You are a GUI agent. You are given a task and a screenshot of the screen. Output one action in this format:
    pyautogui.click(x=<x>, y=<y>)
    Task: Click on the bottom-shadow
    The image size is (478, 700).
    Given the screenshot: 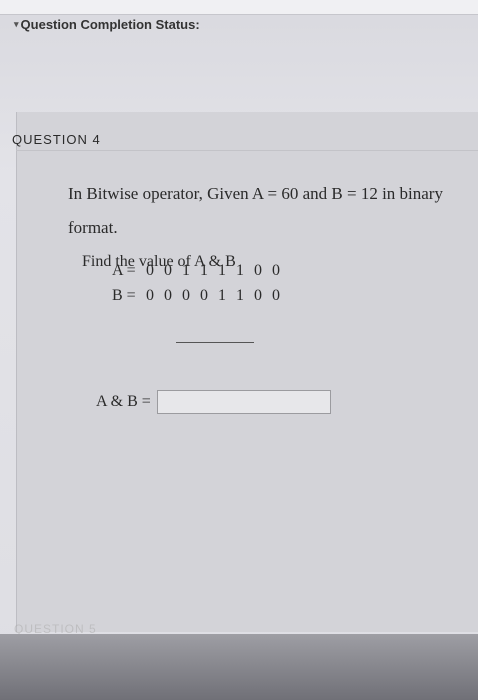 What is the action you would take?
    pyautogui.click(x=239, y=667)
    